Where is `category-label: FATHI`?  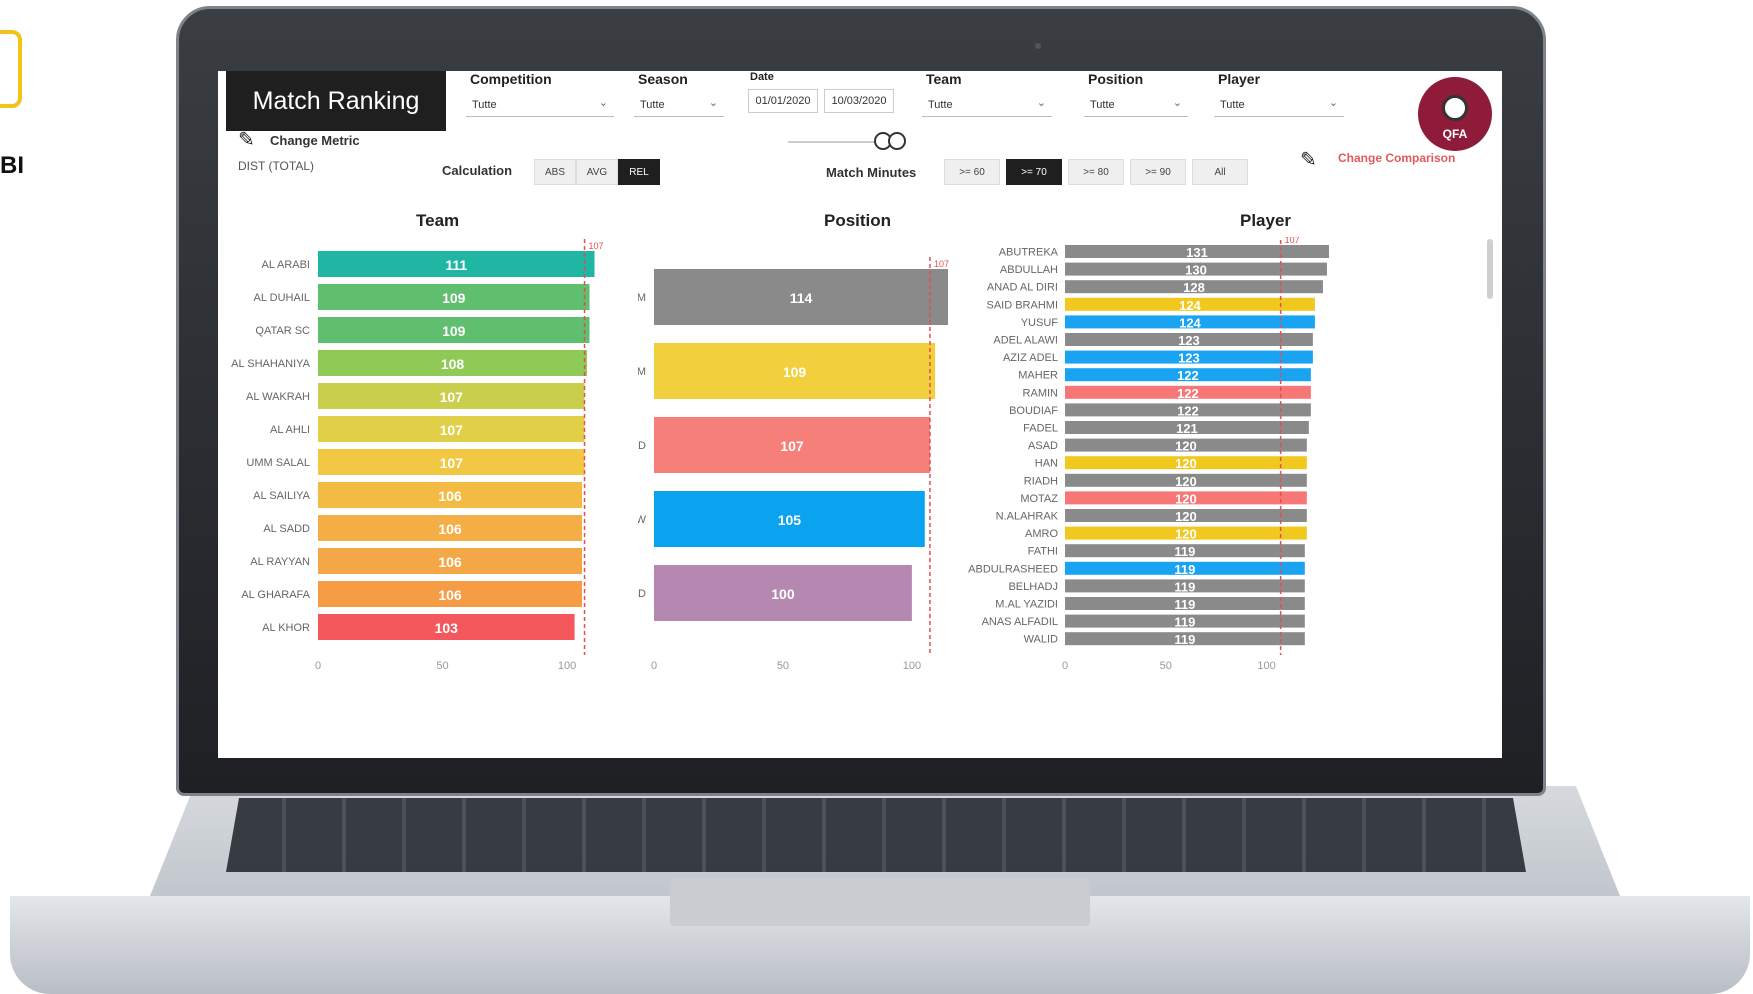
category-label: FATHI is located at coordinates (1043, 552).